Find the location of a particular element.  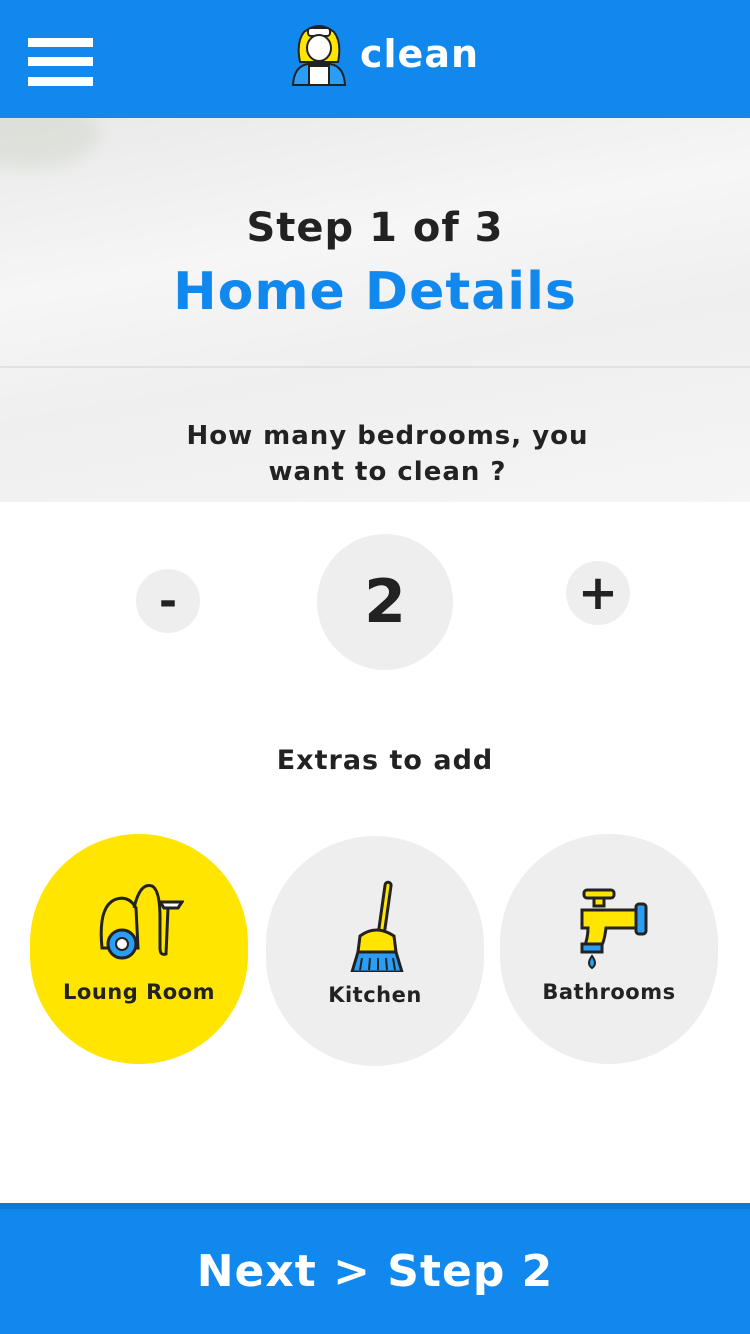

next-step-label: Next > Step 2 is located at coordinates (375, 1271).